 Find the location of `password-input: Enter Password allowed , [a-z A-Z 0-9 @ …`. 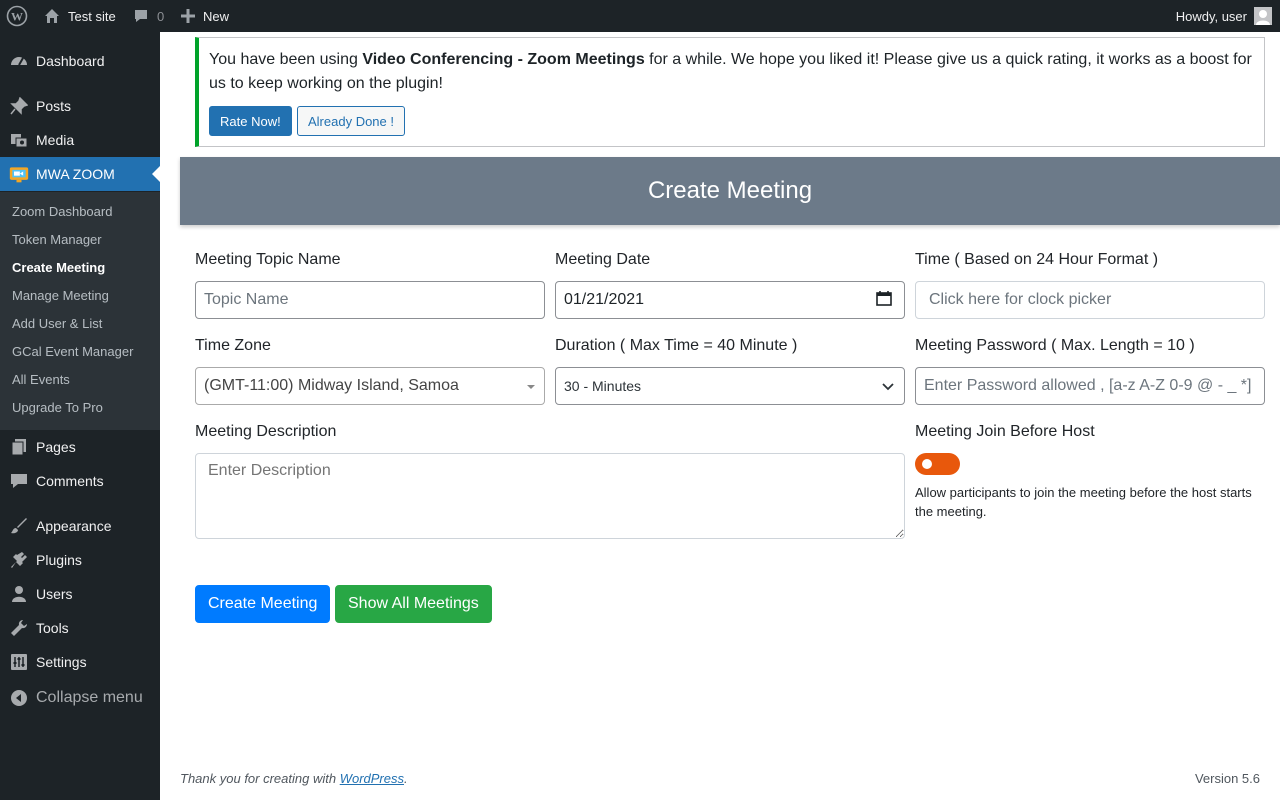

password-input: Enter Password allowed , [a-z A-Z 0-9 @ … is located at coordinates (1090, 386).